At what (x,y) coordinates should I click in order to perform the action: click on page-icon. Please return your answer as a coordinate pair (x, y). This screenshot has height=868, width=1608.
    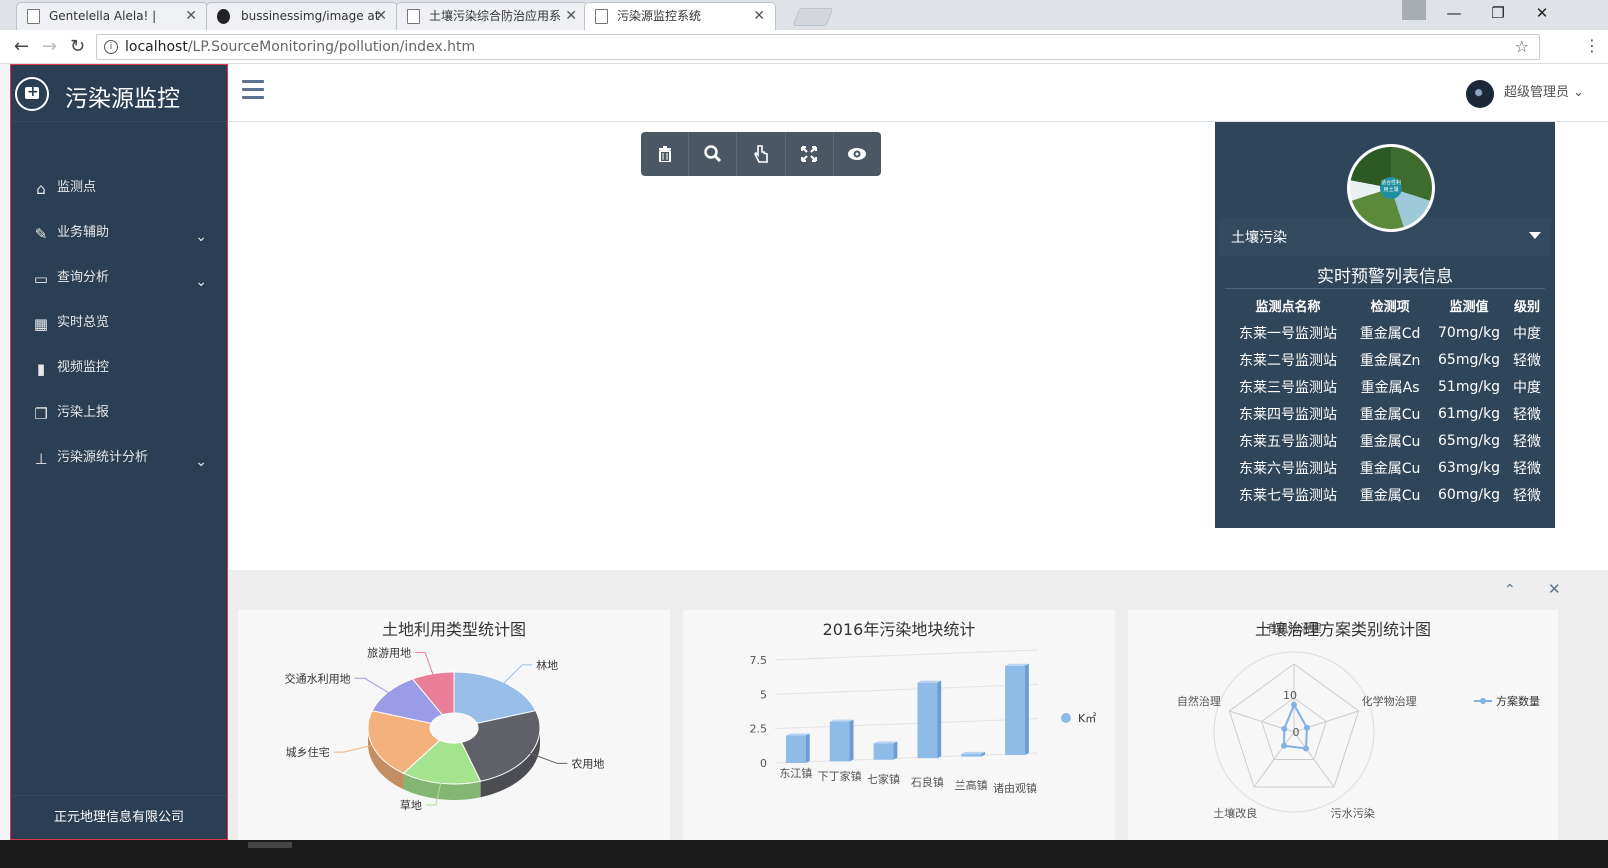
    Looking at the image, I should click on (413, 16).